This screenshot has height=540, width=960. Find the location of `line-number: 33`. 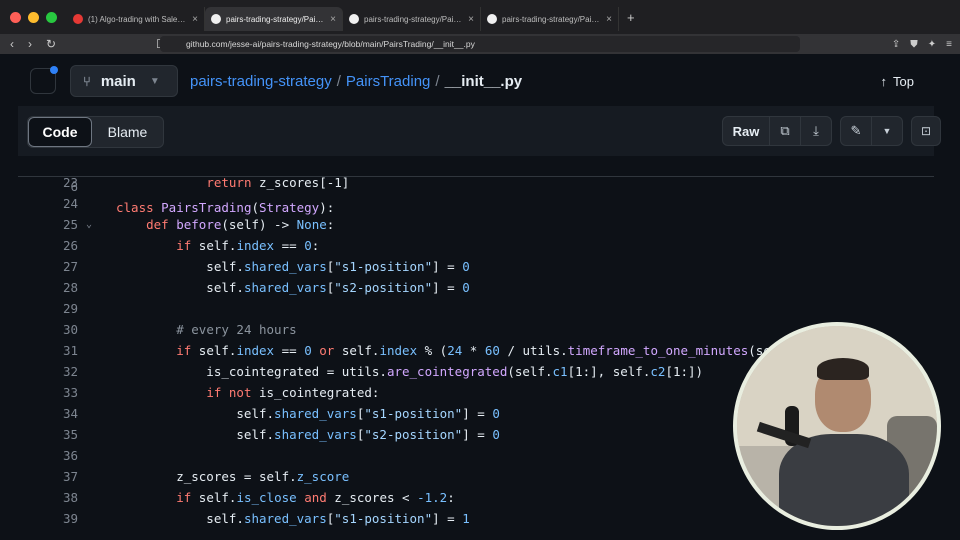

line-number: 33 is located at coordinates (48, 392).